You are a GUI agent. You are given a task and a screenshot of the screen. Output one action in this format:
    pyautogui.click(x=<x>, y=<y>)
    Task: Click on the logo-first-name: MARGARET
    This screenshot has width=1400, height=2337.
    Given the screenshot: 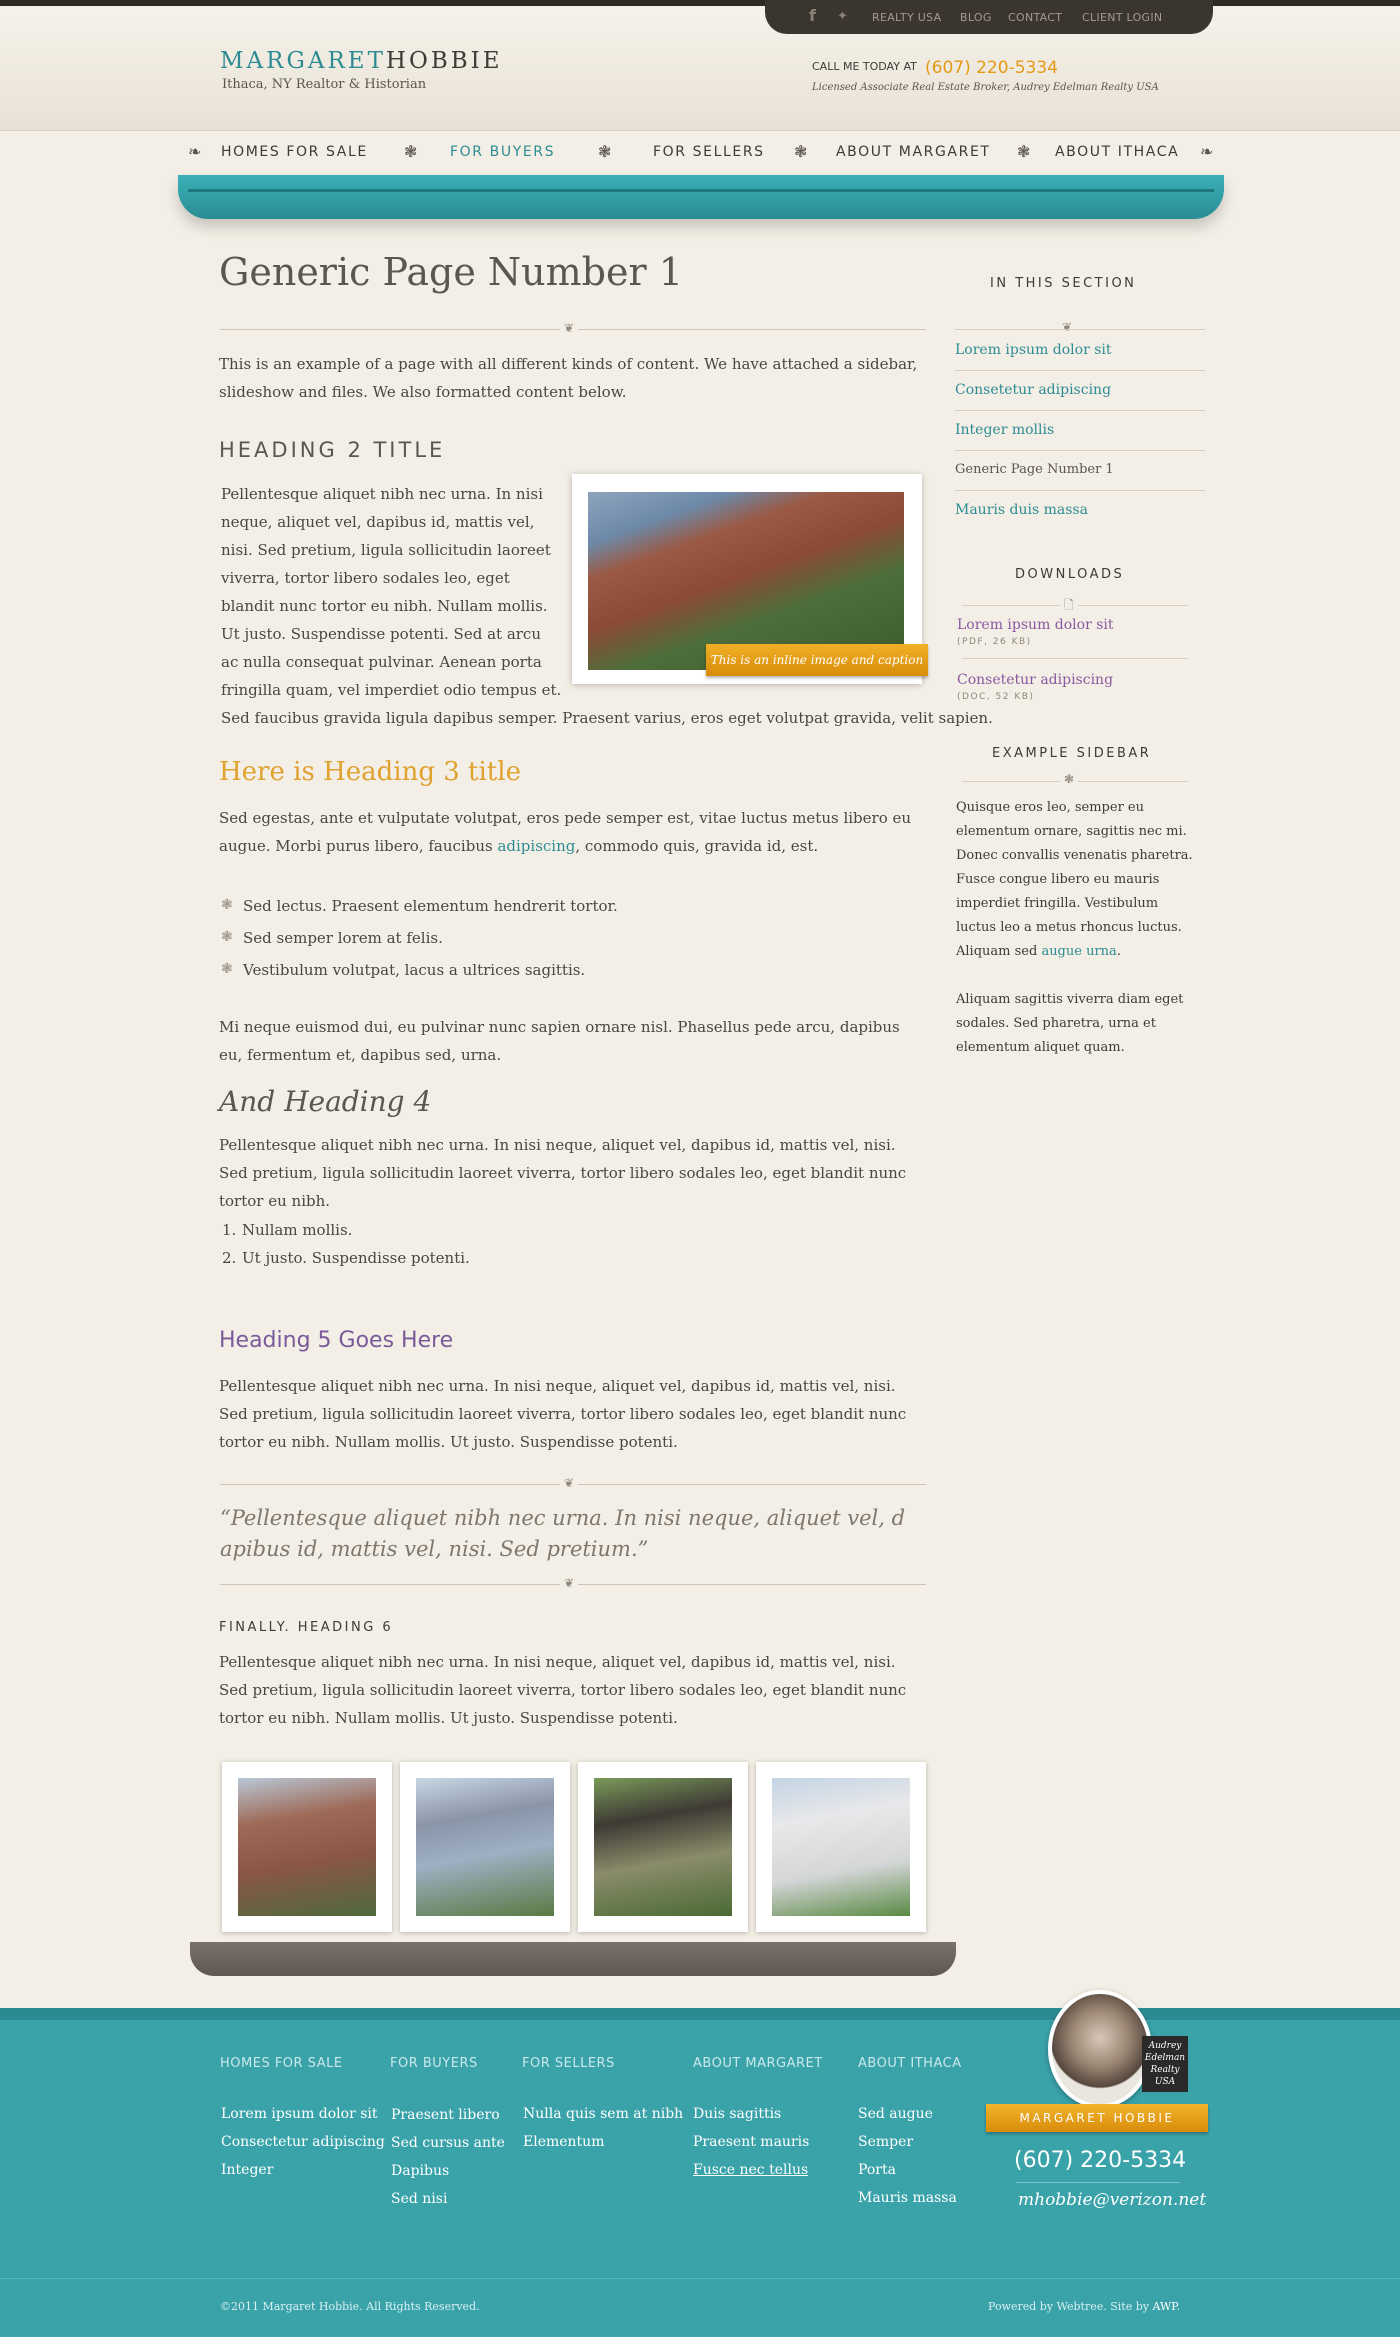 What is the action you would take?
    pyautogui.click(x=303, y=61)
    